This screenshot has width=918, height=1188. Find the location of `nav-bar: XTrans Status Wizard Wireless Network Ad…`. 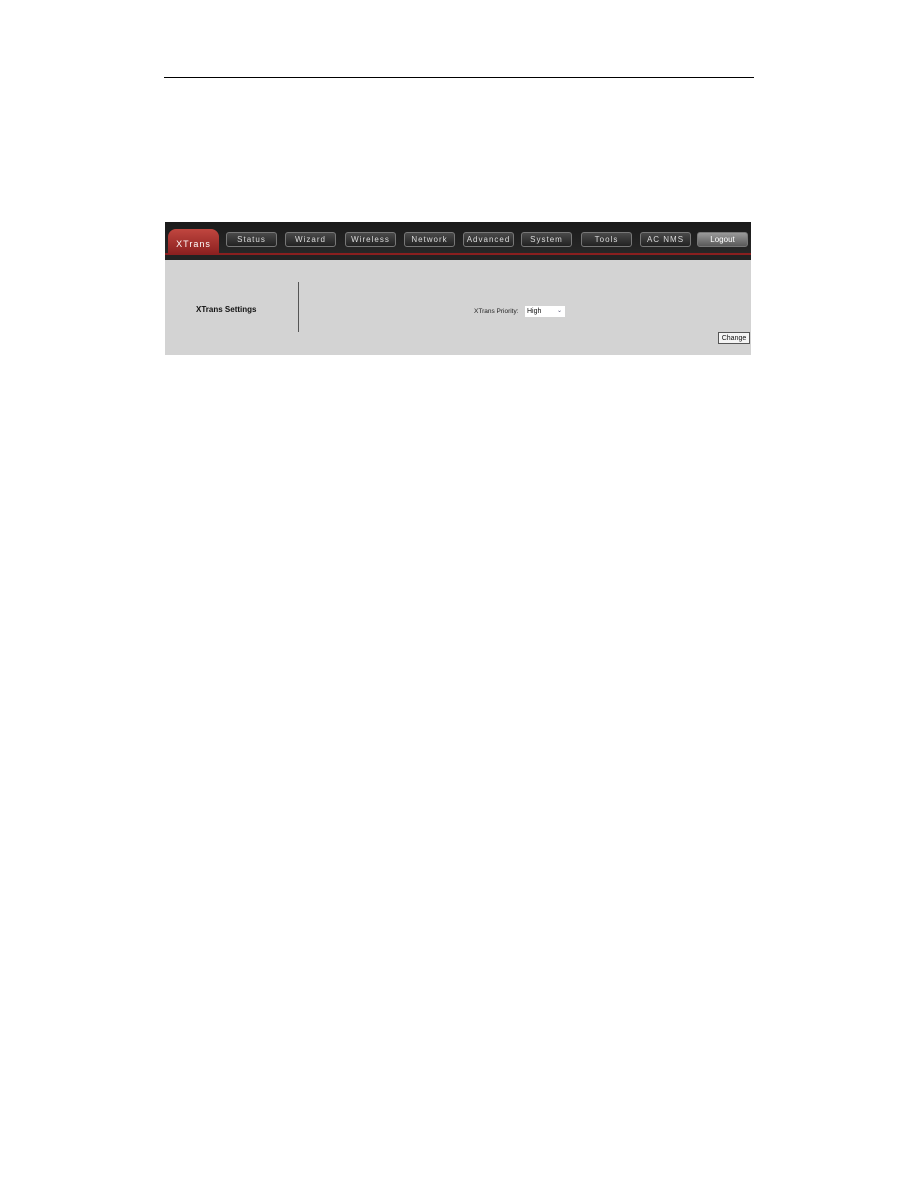

nav-bar: XTrans Status Wizard Wireless Network Ad… is located at coordinates (458, 241).